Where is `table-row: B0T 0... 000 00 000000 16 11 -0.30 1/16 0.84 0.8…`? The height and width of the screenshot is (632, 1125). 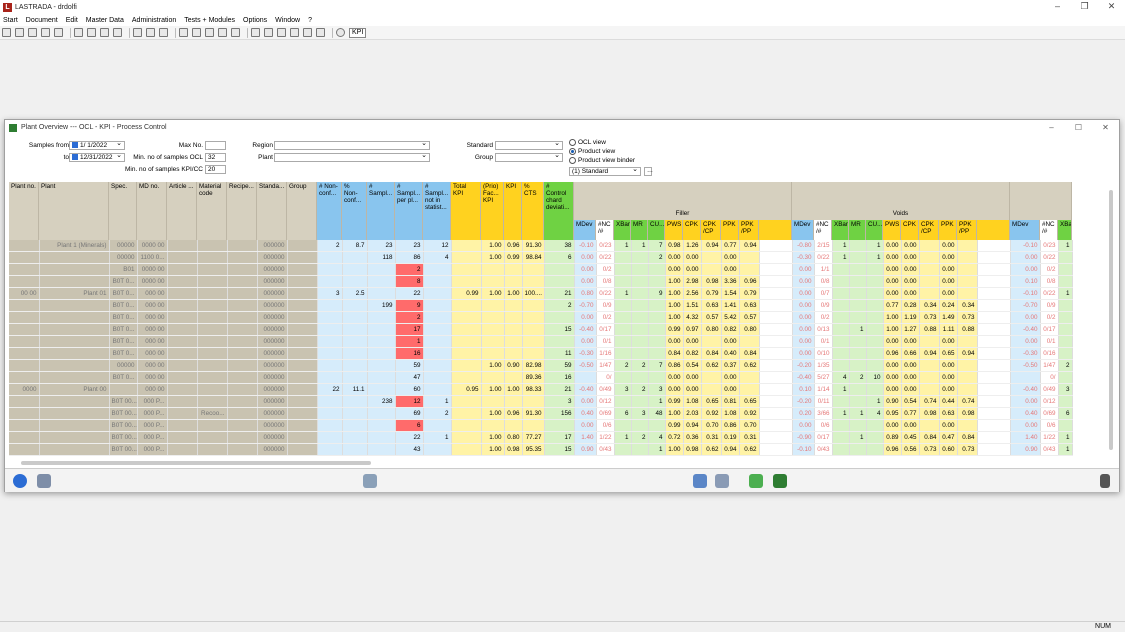
table-row: B0T 0... 000 00 000000 16 11 -0.30 1/16 0.84 0.8… is located at coordinates (541, 354).